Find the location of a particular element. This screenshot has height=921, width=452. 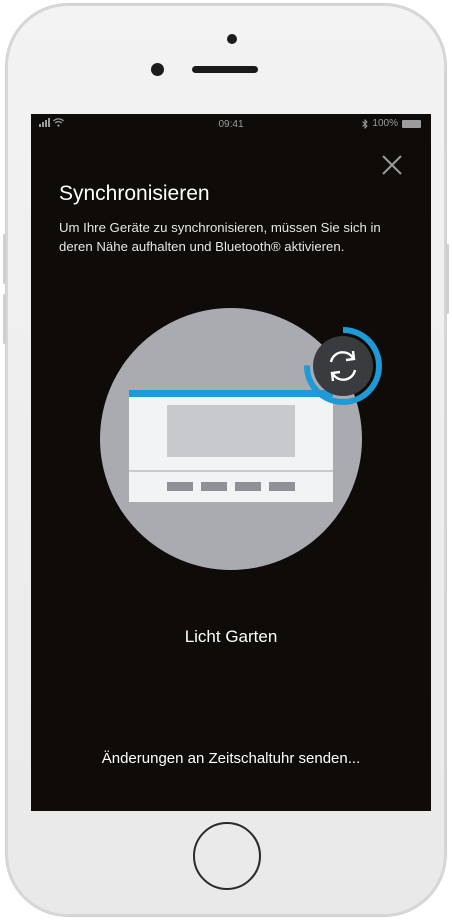

status-bar: 09:41 100% is located at coordinates (231, 125).